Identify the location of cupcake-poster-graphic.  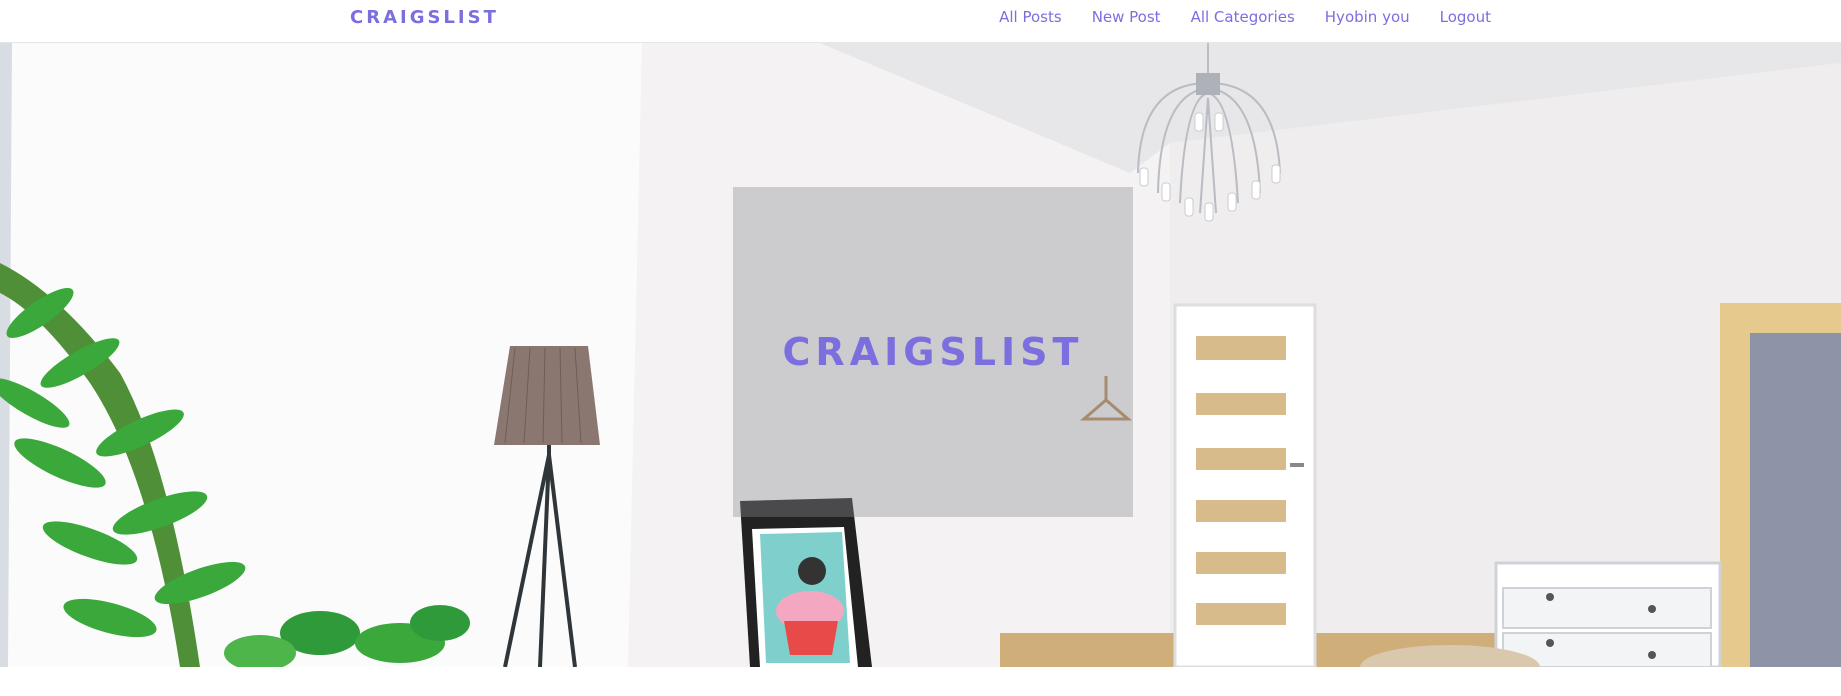
(806, 582).